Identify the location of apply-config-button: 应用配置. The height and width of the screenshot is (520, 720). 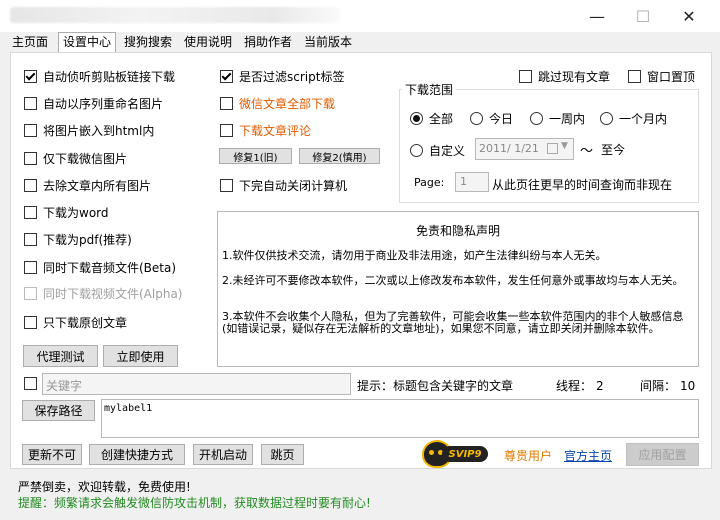
(662, 454).